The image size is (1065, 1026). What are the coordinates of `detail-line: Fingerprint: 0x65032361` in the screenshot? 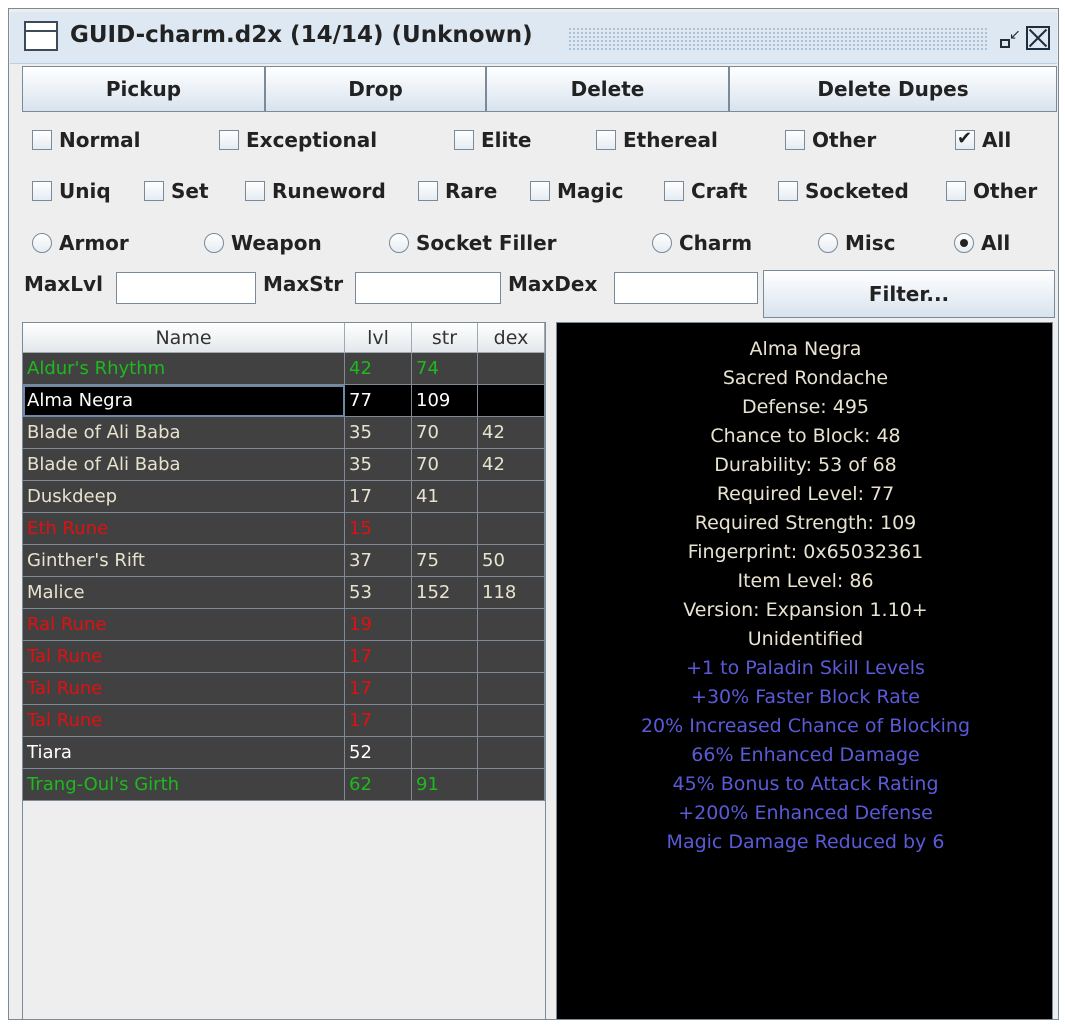 It's located at (805, 552).